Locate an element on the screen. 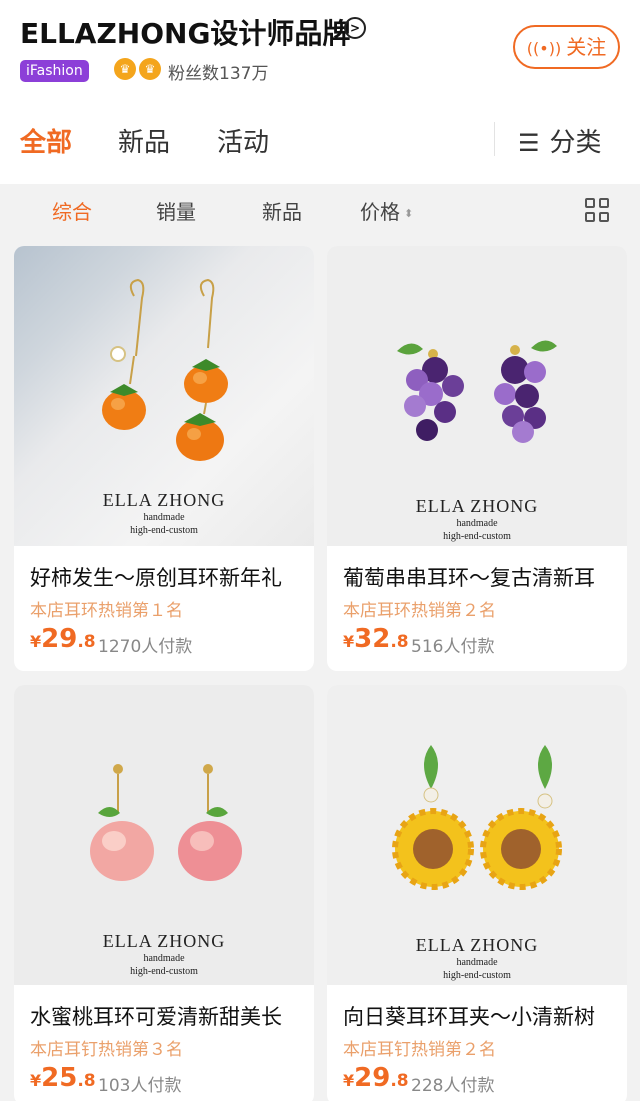 The image size is (640, 1101). signal-icon: ((•)) is located at coordinates (544, 48).